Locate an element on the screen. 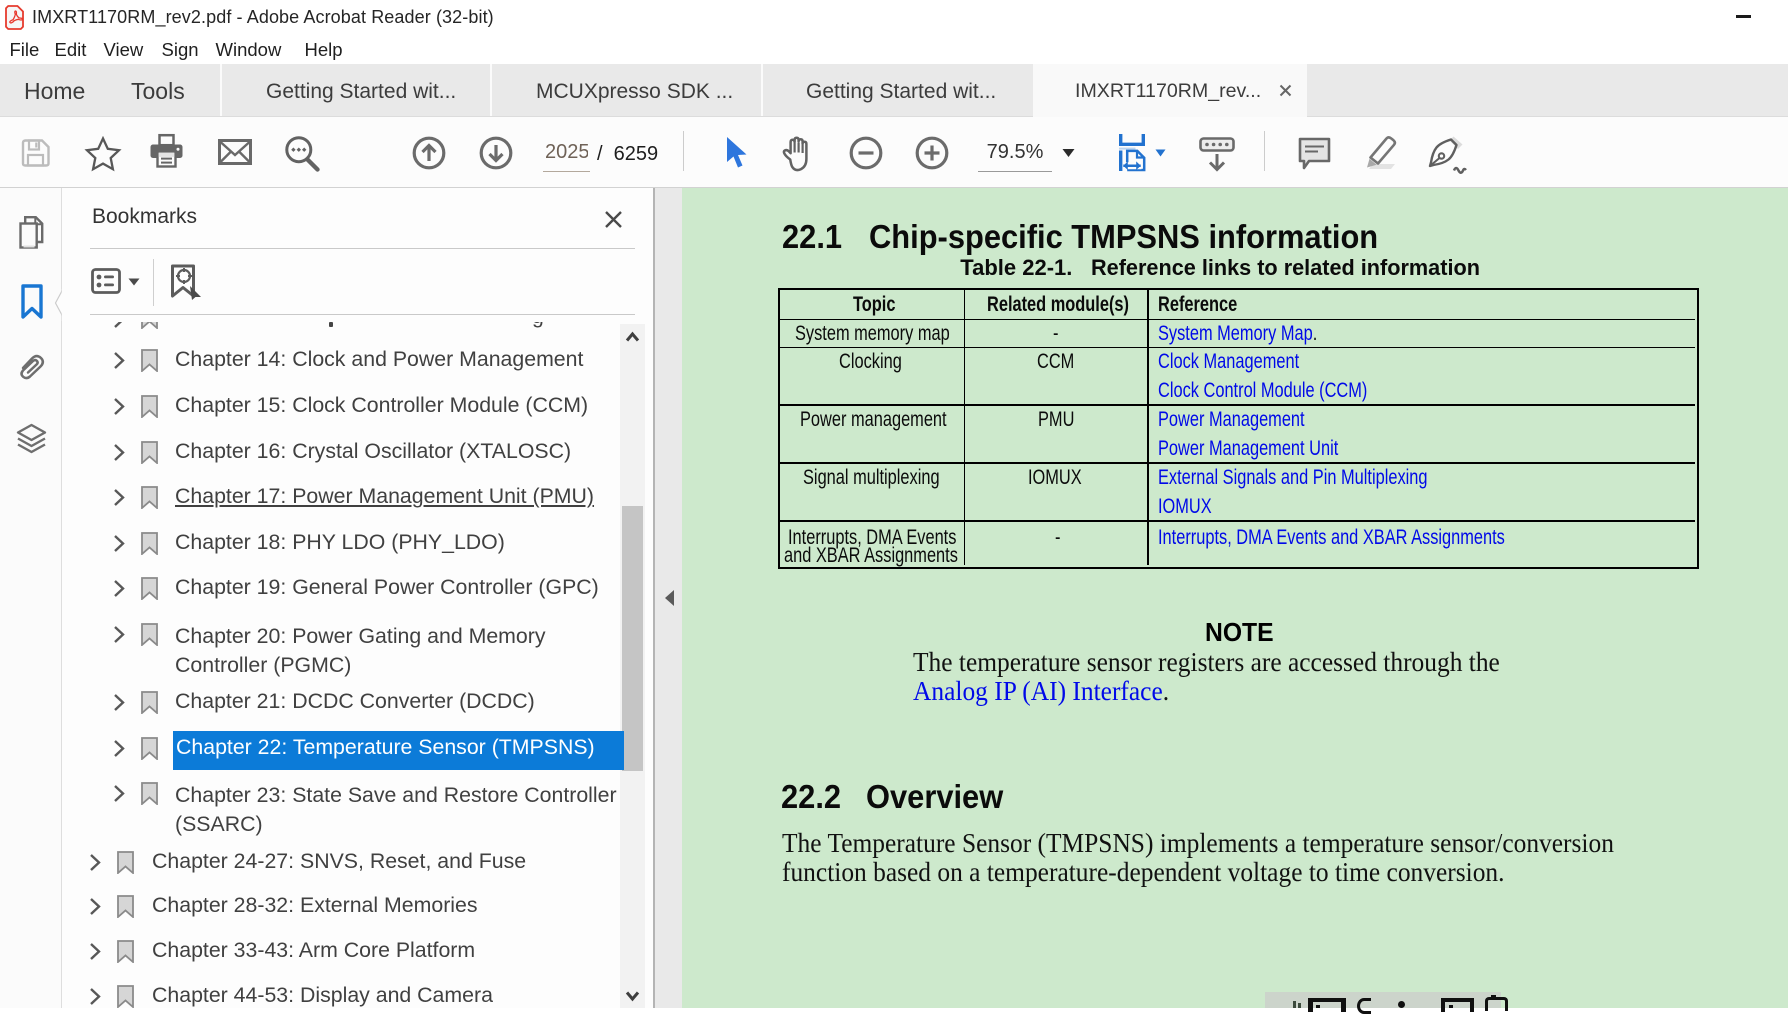 This screenshot has width=1788, height=1014. svg-text: g is located at coordinates (538, 325).